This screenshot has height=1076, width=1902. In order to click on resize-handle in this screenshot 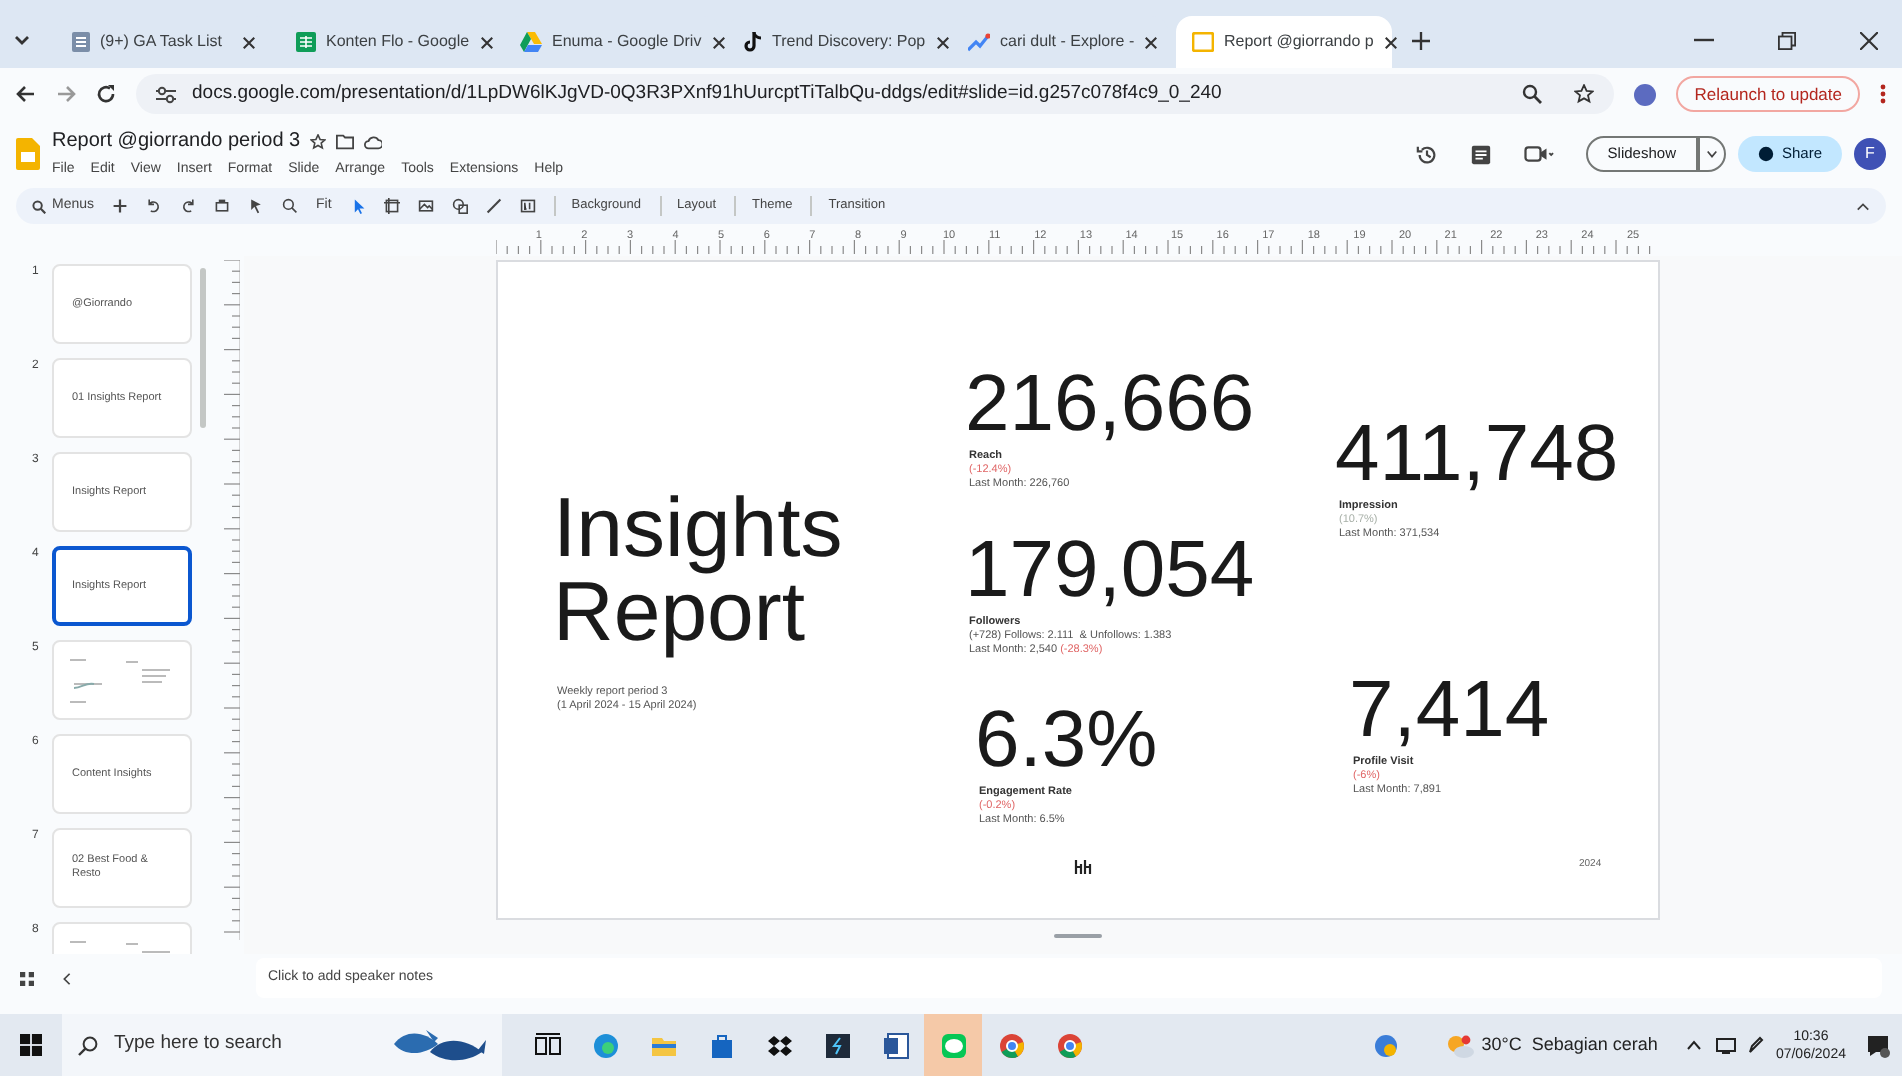, I will do `click(1077, 936)`.